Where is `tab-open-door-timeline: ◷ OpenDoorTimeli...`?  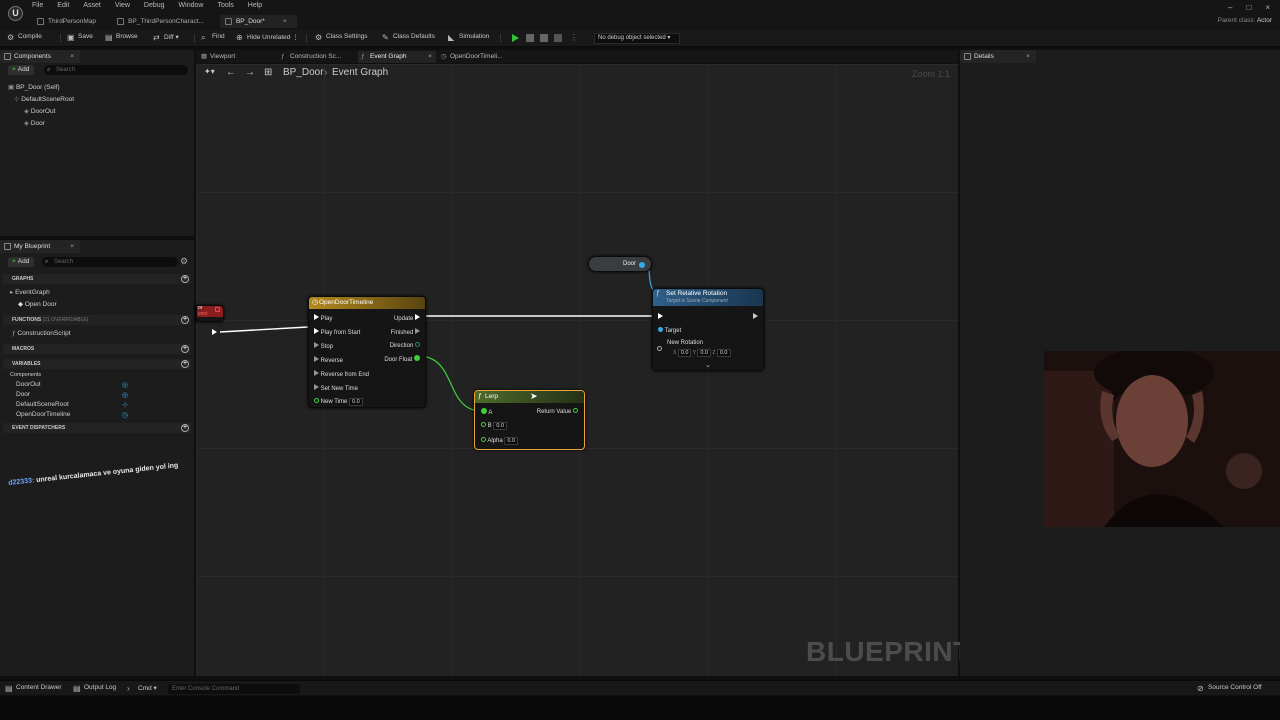
tab-open-door-timeline: ◷ OpenDoorTimeli... is located at coordinates (477, 57).